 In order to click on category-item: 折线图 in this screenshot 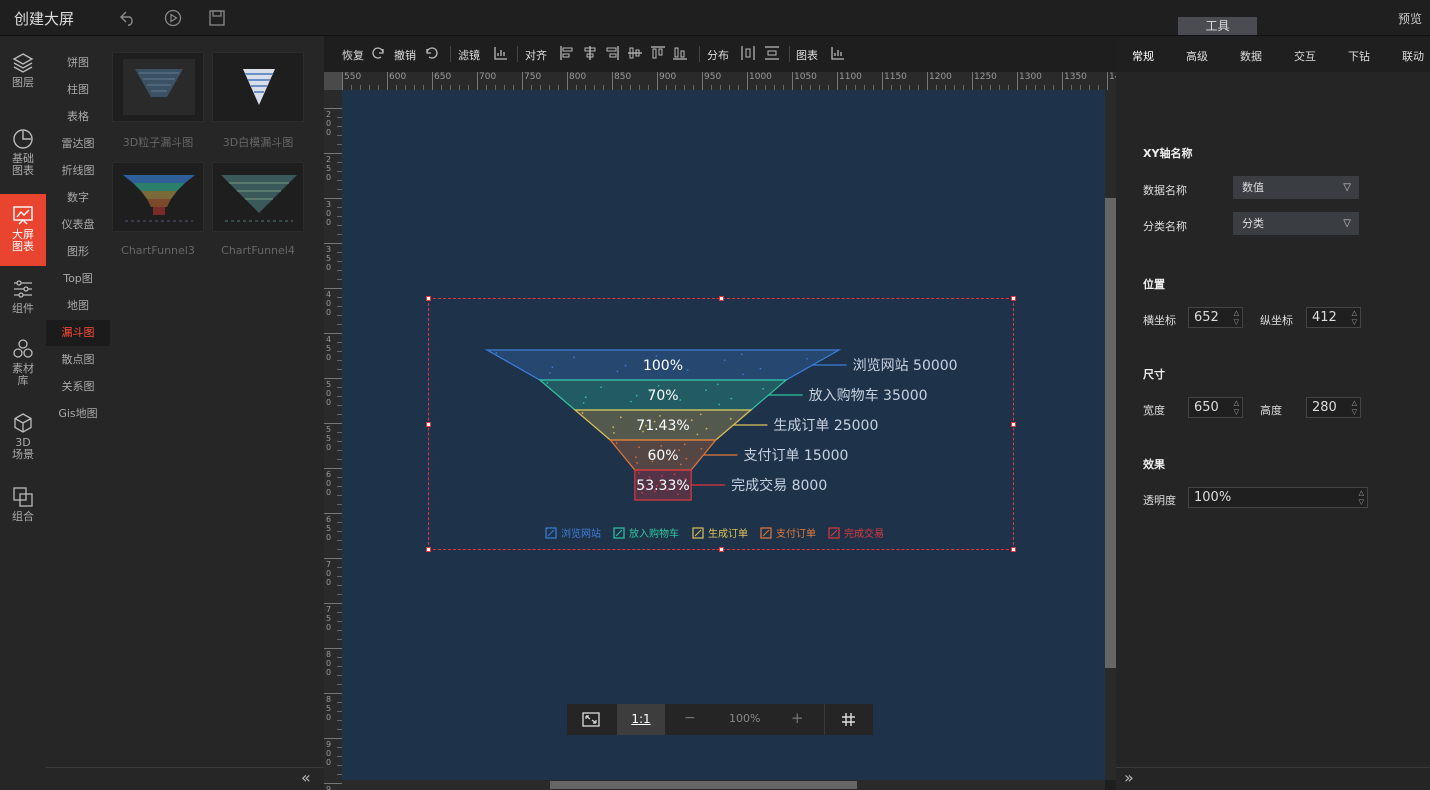, I will do `click(78, 171)`.